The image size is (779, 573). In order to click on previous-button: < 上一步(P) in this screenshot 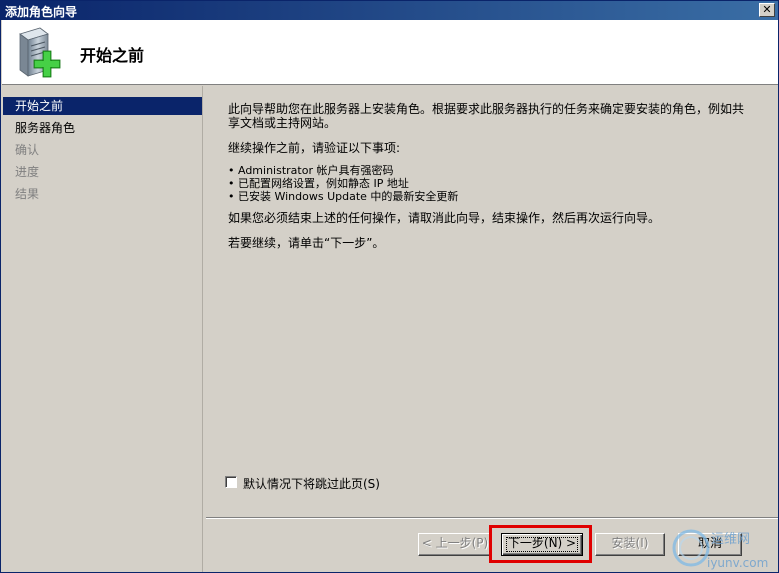, I will do `click(455, 544)`.